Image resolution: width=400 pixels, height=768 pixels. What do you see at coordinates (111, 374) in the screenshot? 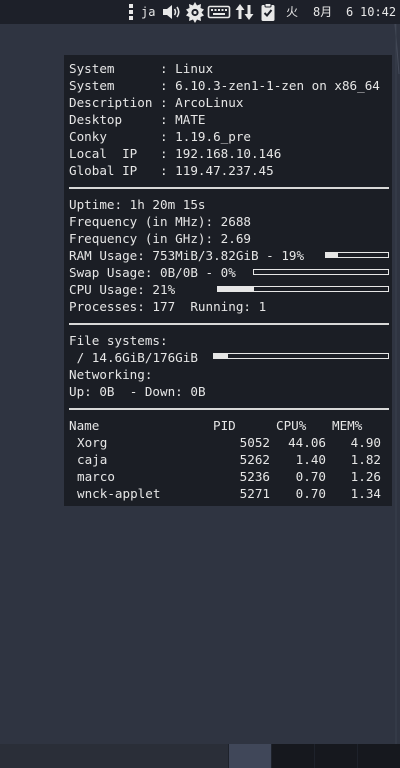
I see `networking-heading: Networking:` at bounding box center [111, 374].